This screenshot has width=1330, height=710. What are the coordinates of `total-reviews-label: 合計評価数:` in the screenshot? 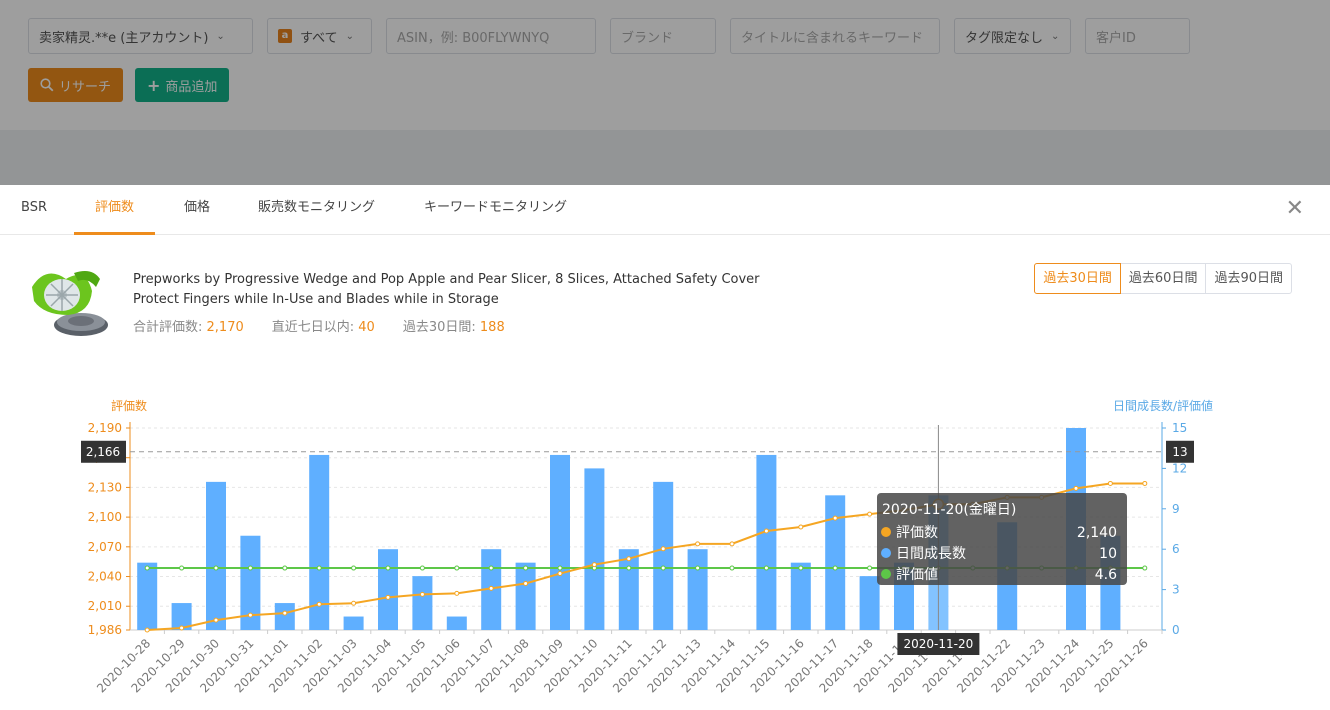 It's located at (168, 327).